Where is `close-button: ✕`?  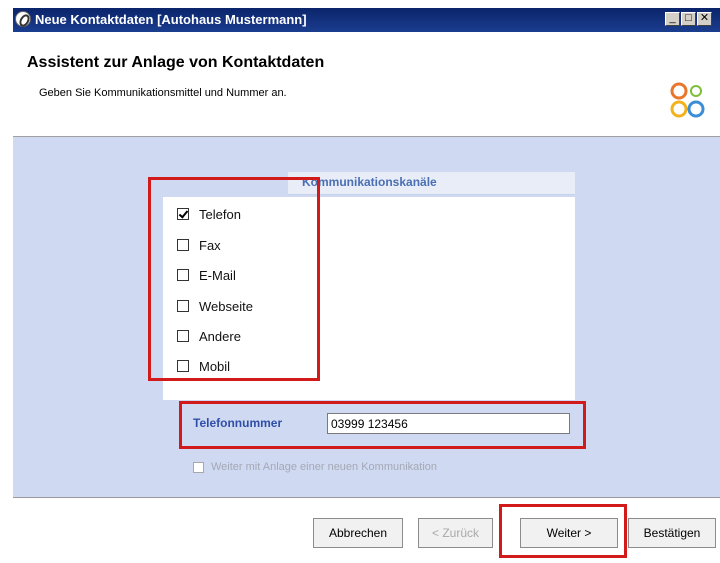
close-button: ✕ is located at coordinates (704, 19).